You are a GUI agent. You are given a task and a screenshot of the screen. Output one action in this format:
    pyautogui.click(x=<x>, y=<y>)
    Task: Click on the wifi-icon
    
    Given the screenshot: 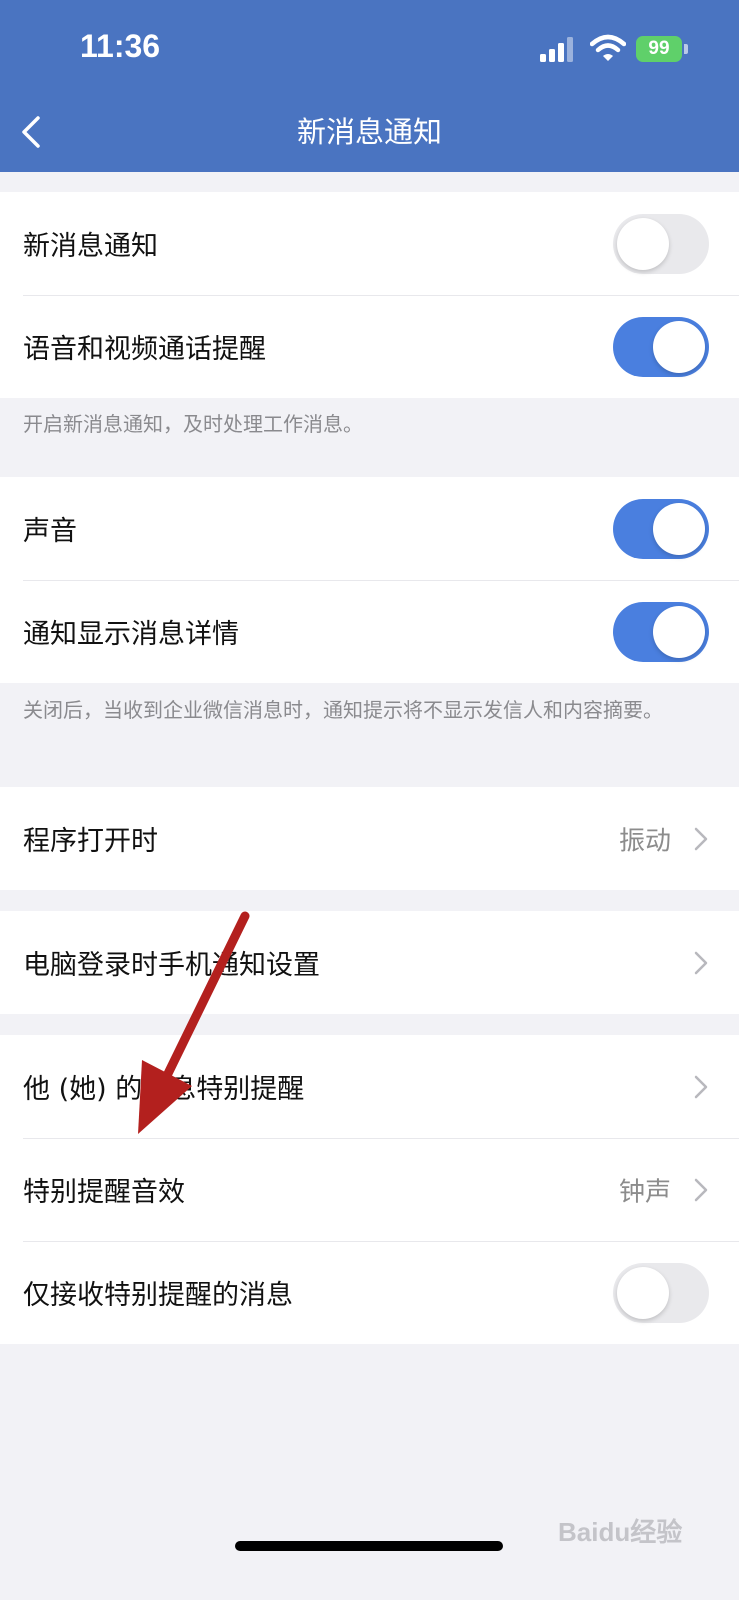 What is the action you would take?
    pyautogui.click(x=608, y=47)
    